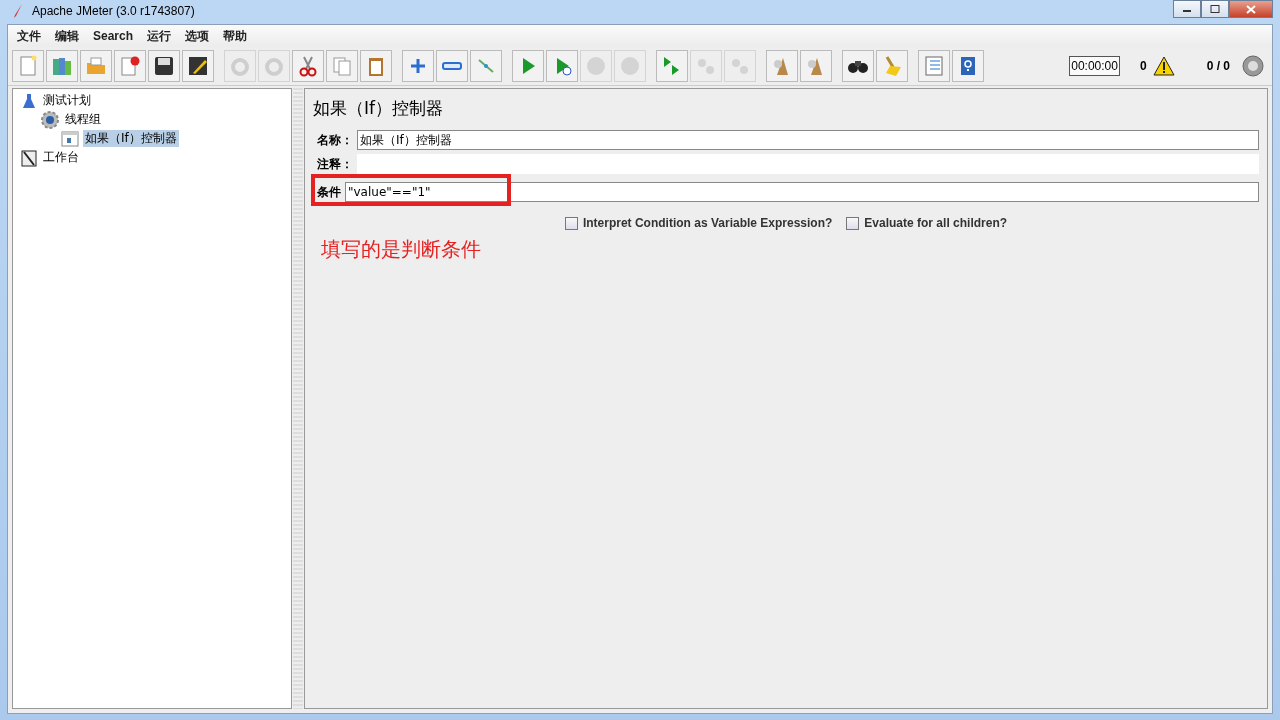 The width and height of the screenshot is (1280, 720). I want to click on close-icon, so click(1251, 9).